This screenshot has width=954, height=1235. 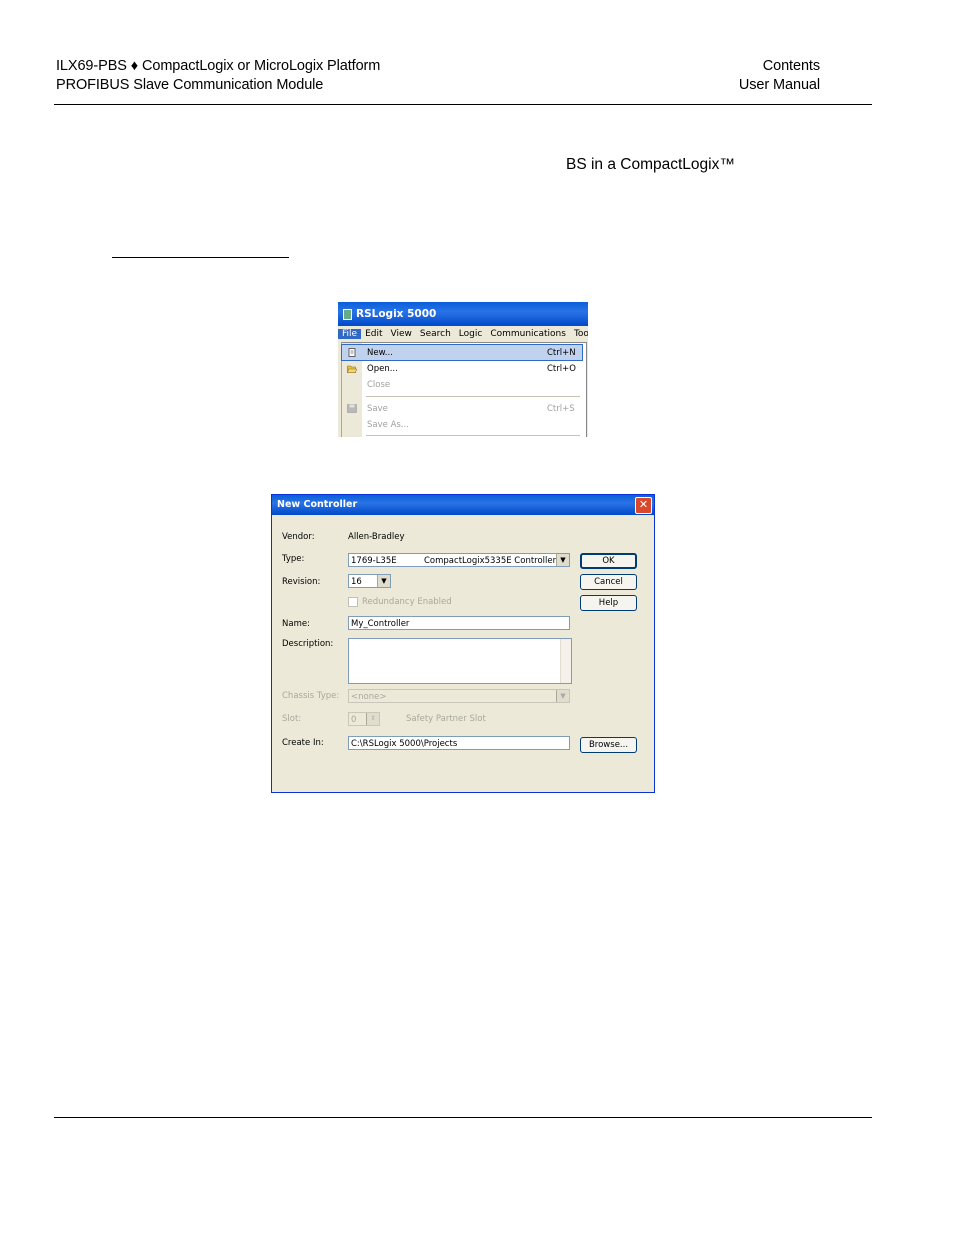 What do you see at coordinates (354, 720) in the screenshot?
I see `slot-value: 0` at bounding box center [354, 720].